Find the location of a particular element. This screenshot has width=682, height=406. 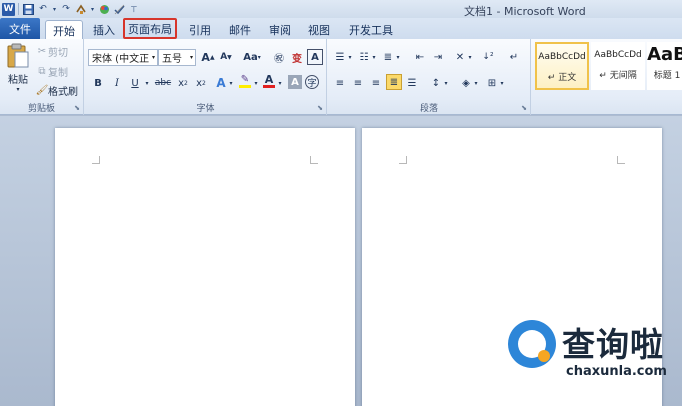

undo-dropdown-icon: ▾ is located at coordinates (54, 9).